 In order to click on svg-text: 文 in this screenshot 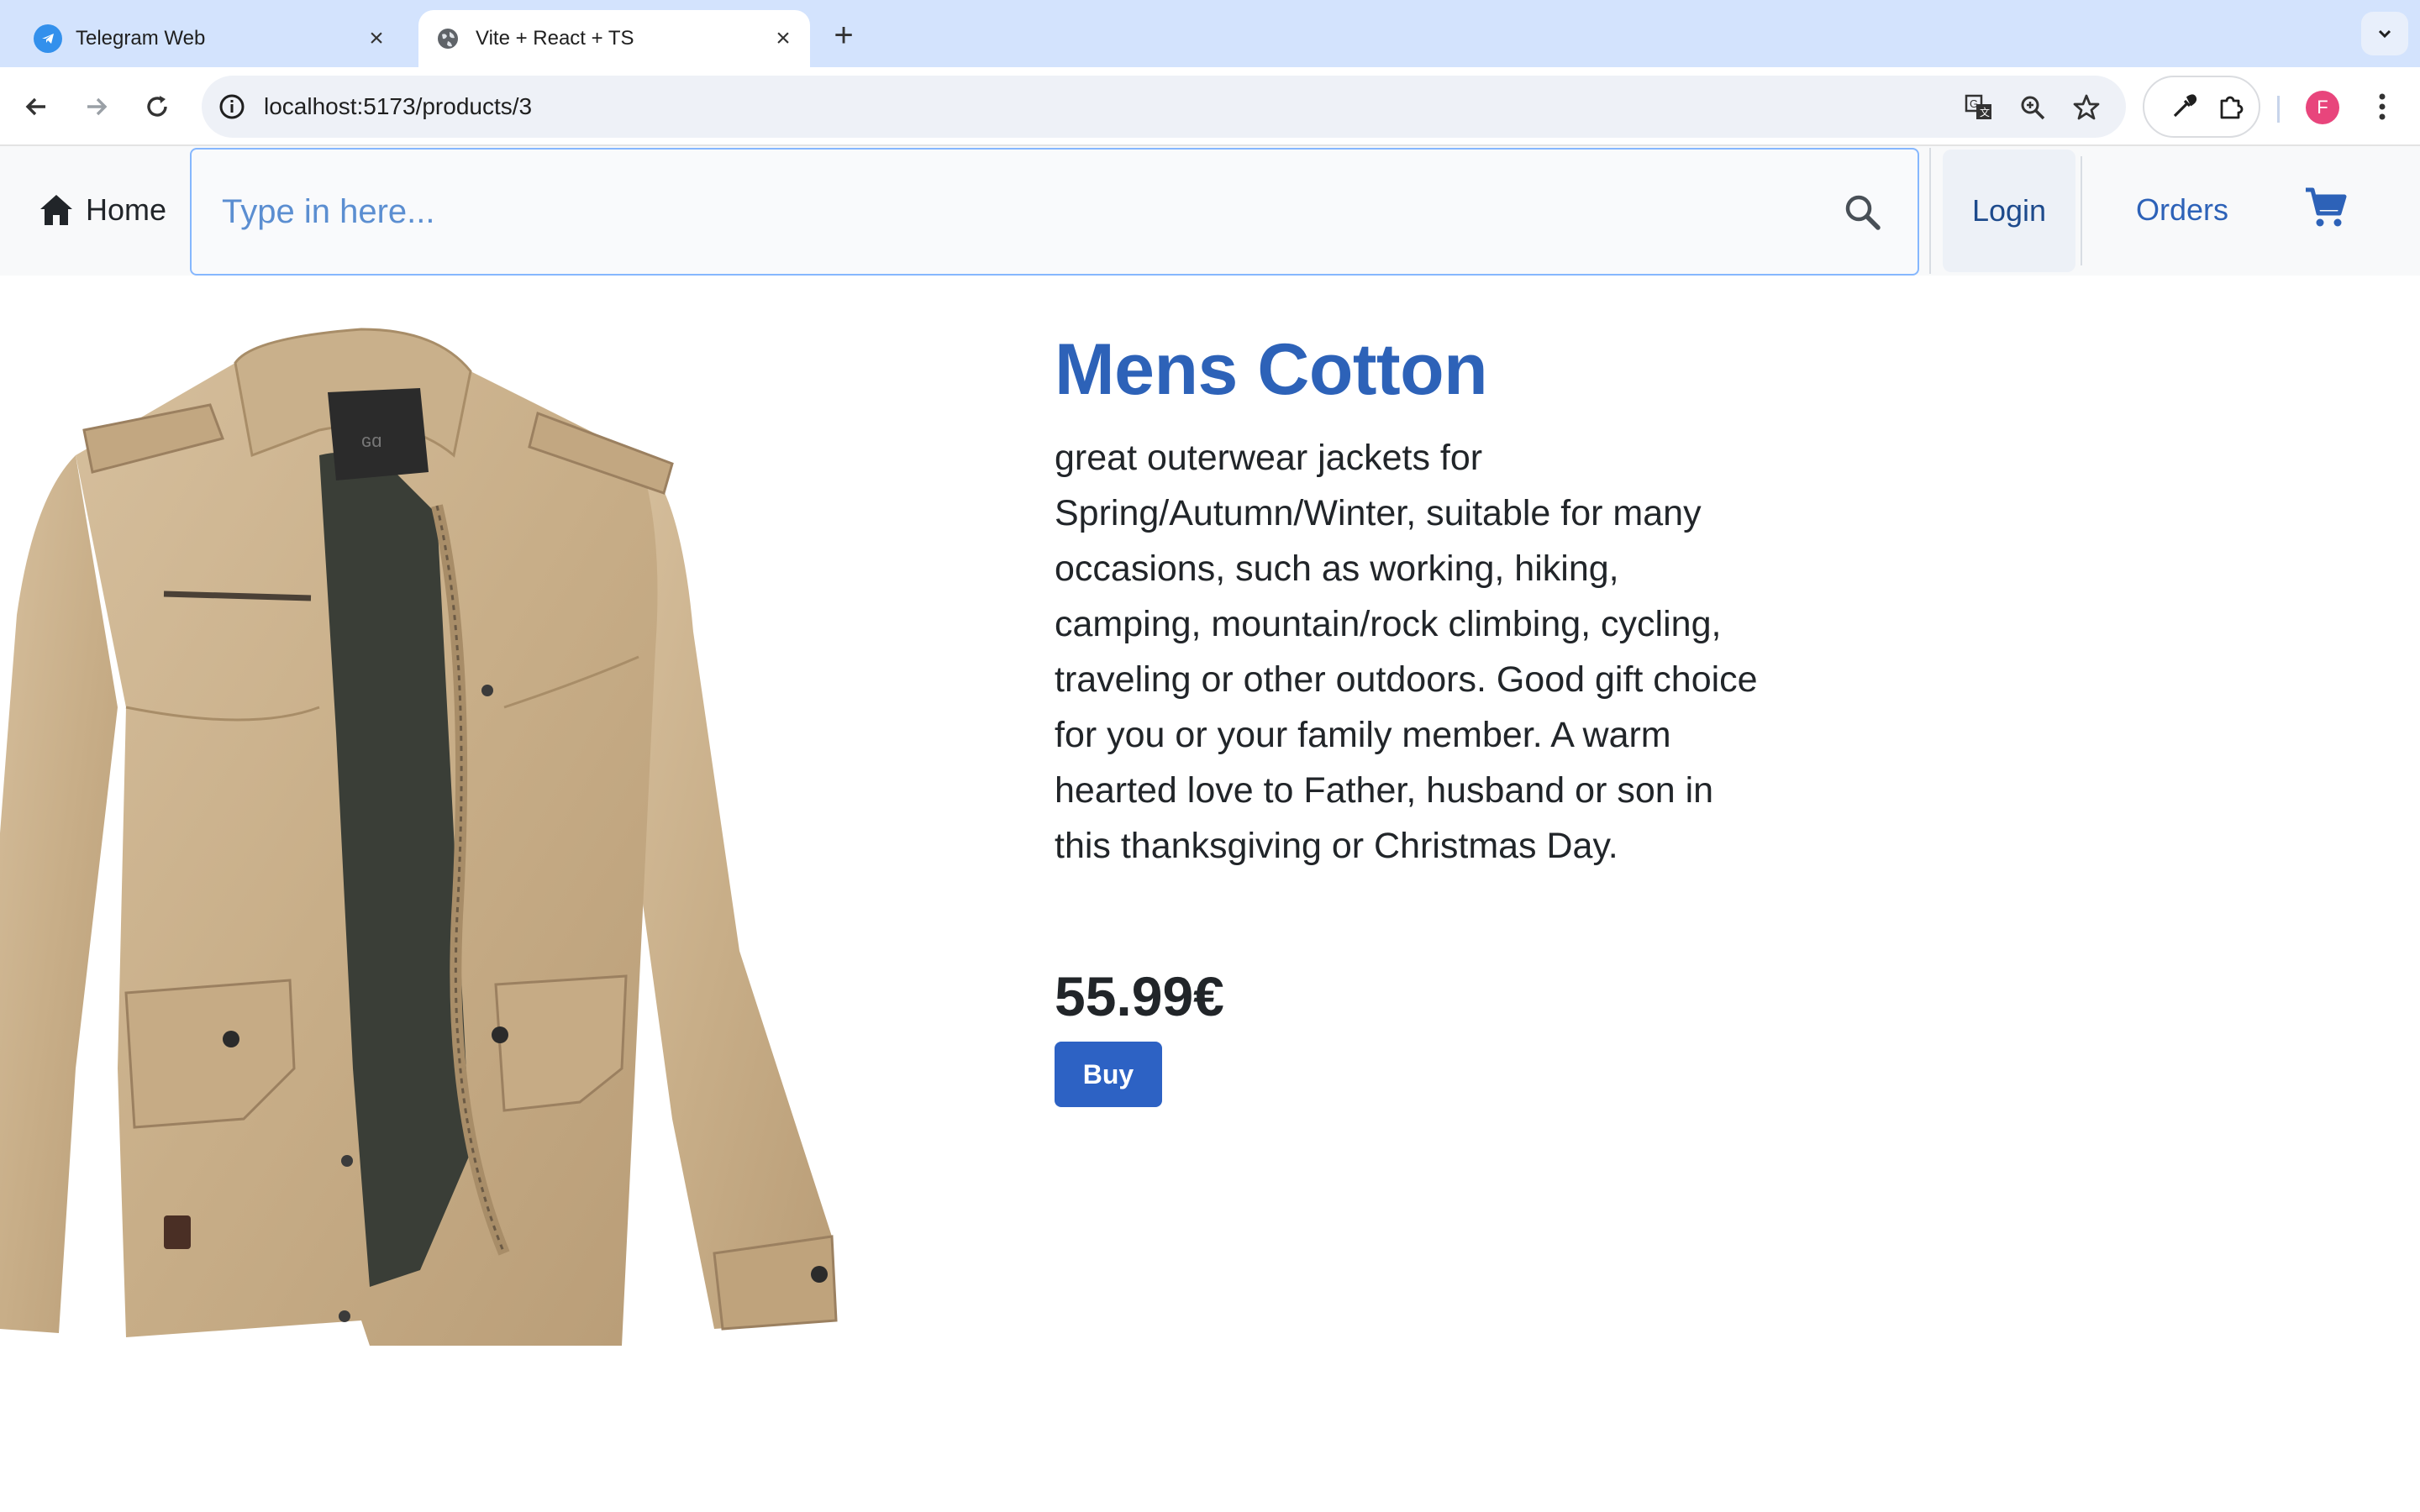, I will do `click(1985, 112)`.